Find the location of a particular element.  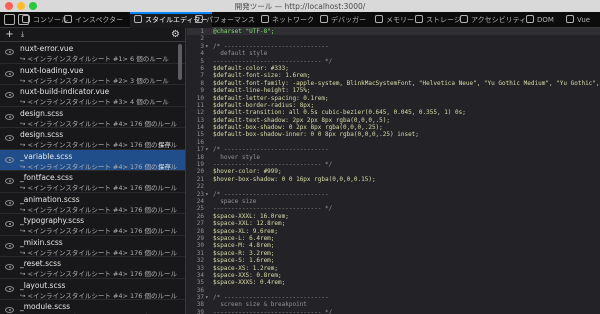

code-line: 5 ------------------------------ */ is located at coordinates (393, 61).